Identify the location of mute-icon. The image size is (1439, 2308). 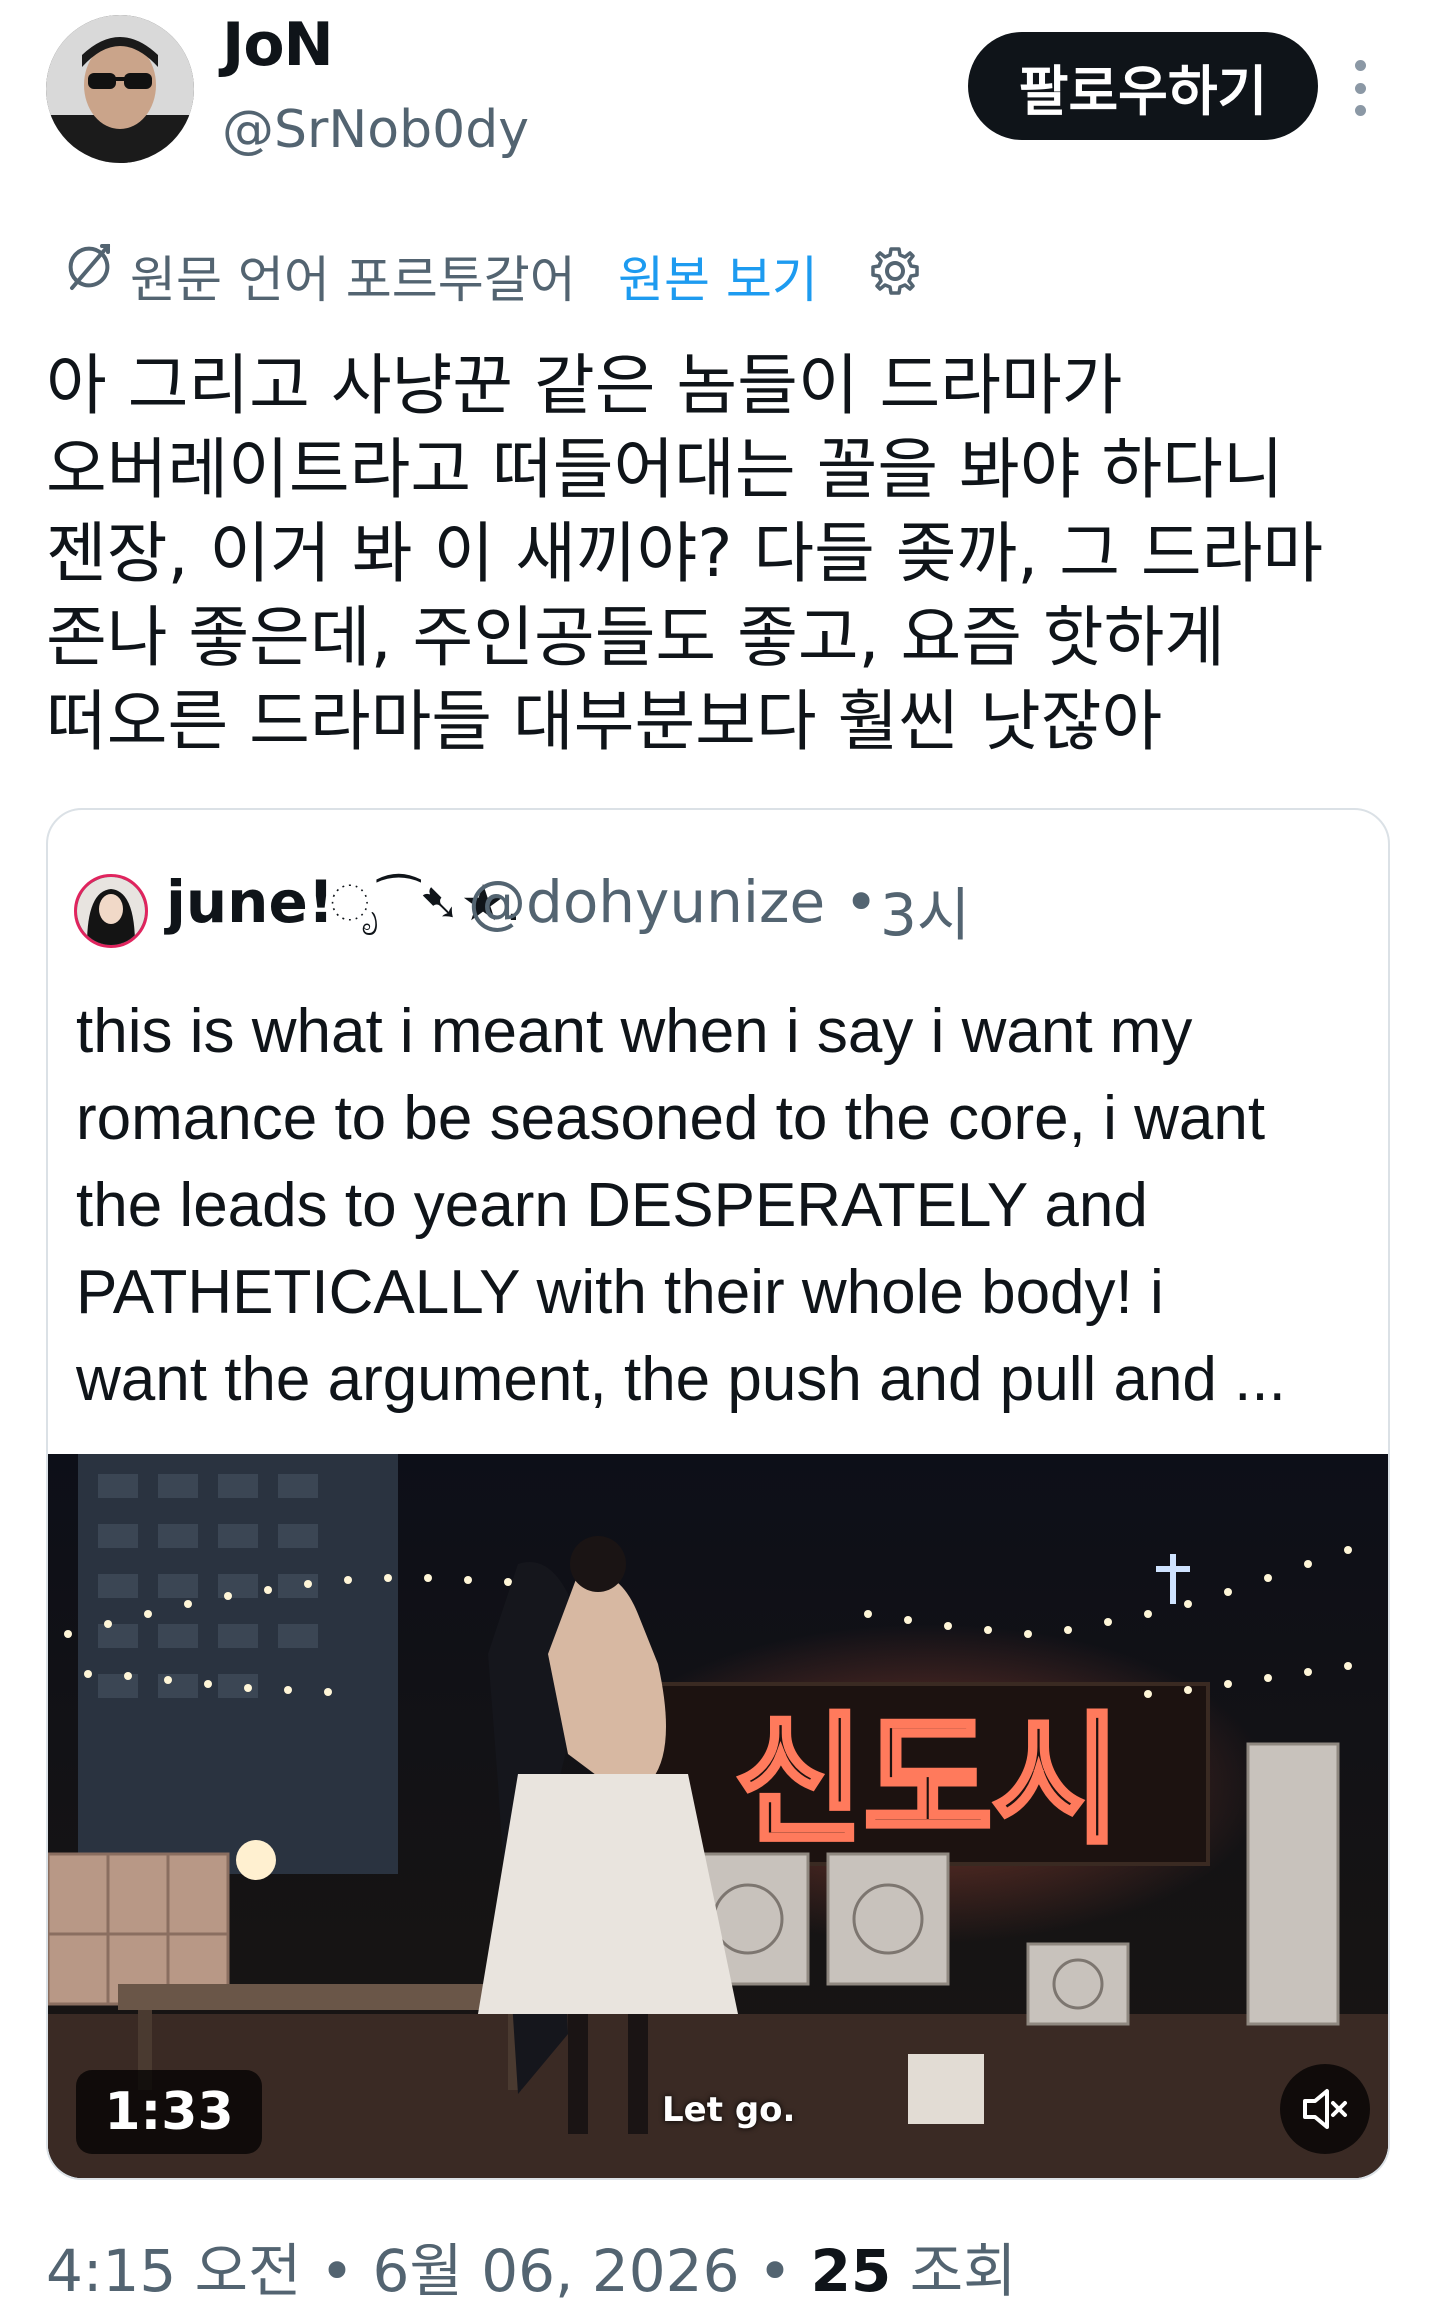
(1325, 2109).